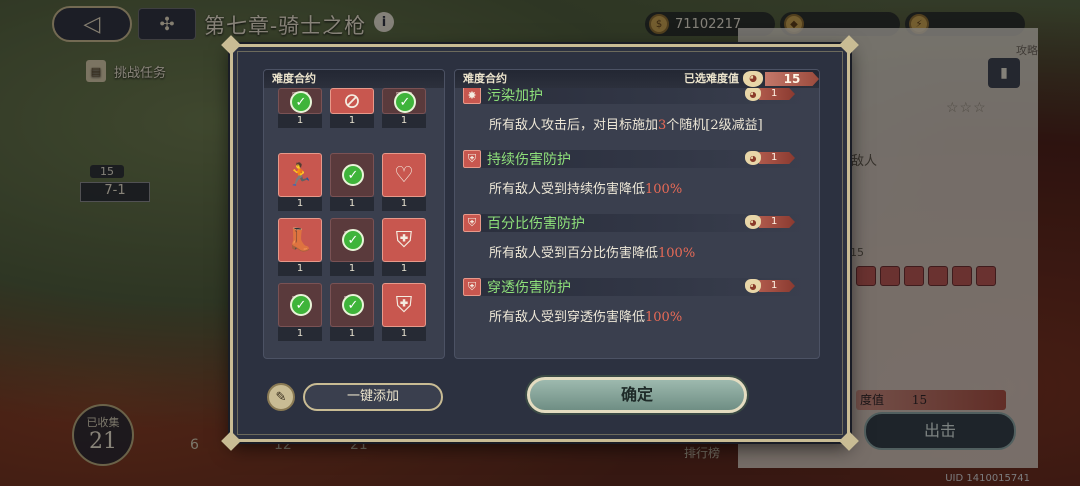  I want to click on effect-name: 持续伤害防护, so click(529, 160).